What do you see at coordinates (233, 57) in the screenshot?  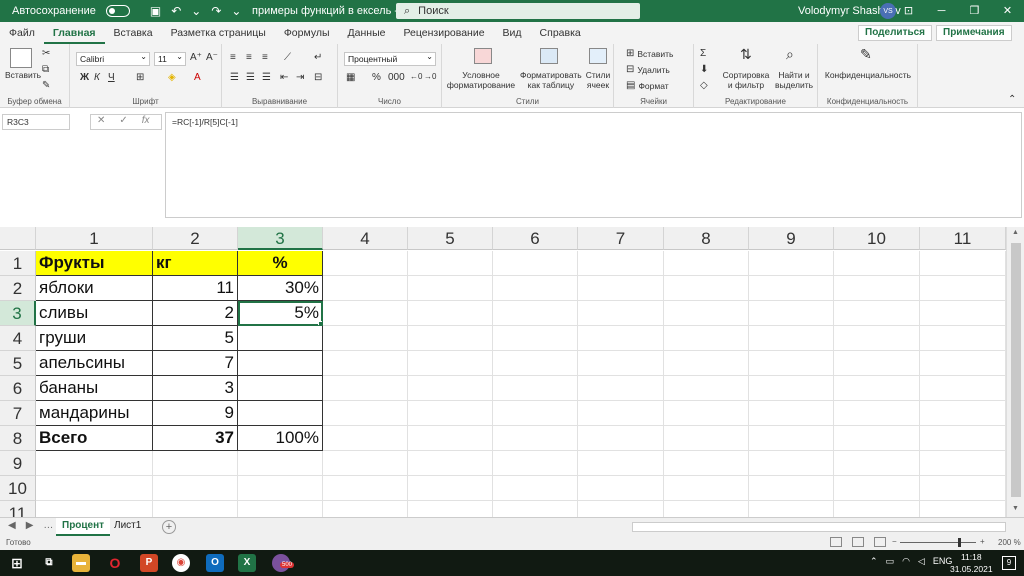 I see `align-top-icon: ≡` at bounding box center [233, 57].